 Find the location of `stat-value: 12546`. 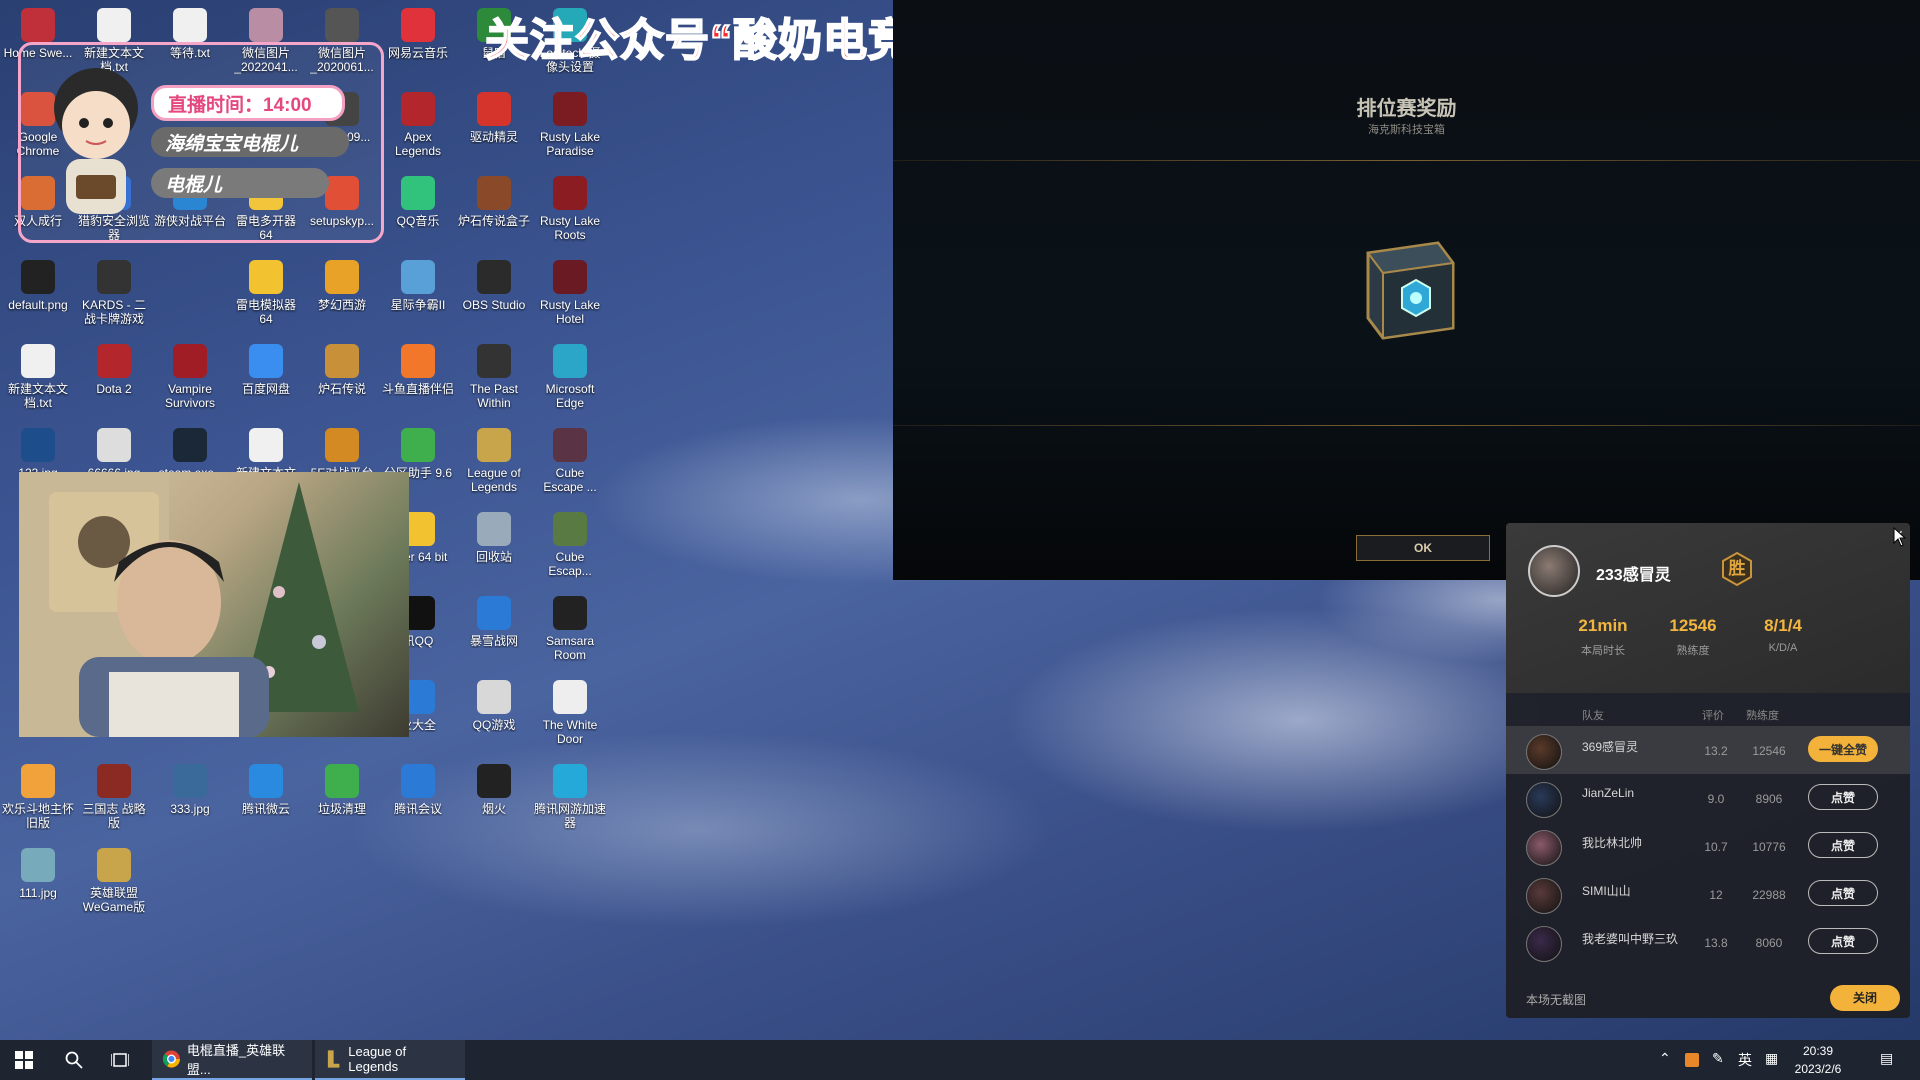

stat-value: 12546 is located at coordinates (1693, 625).